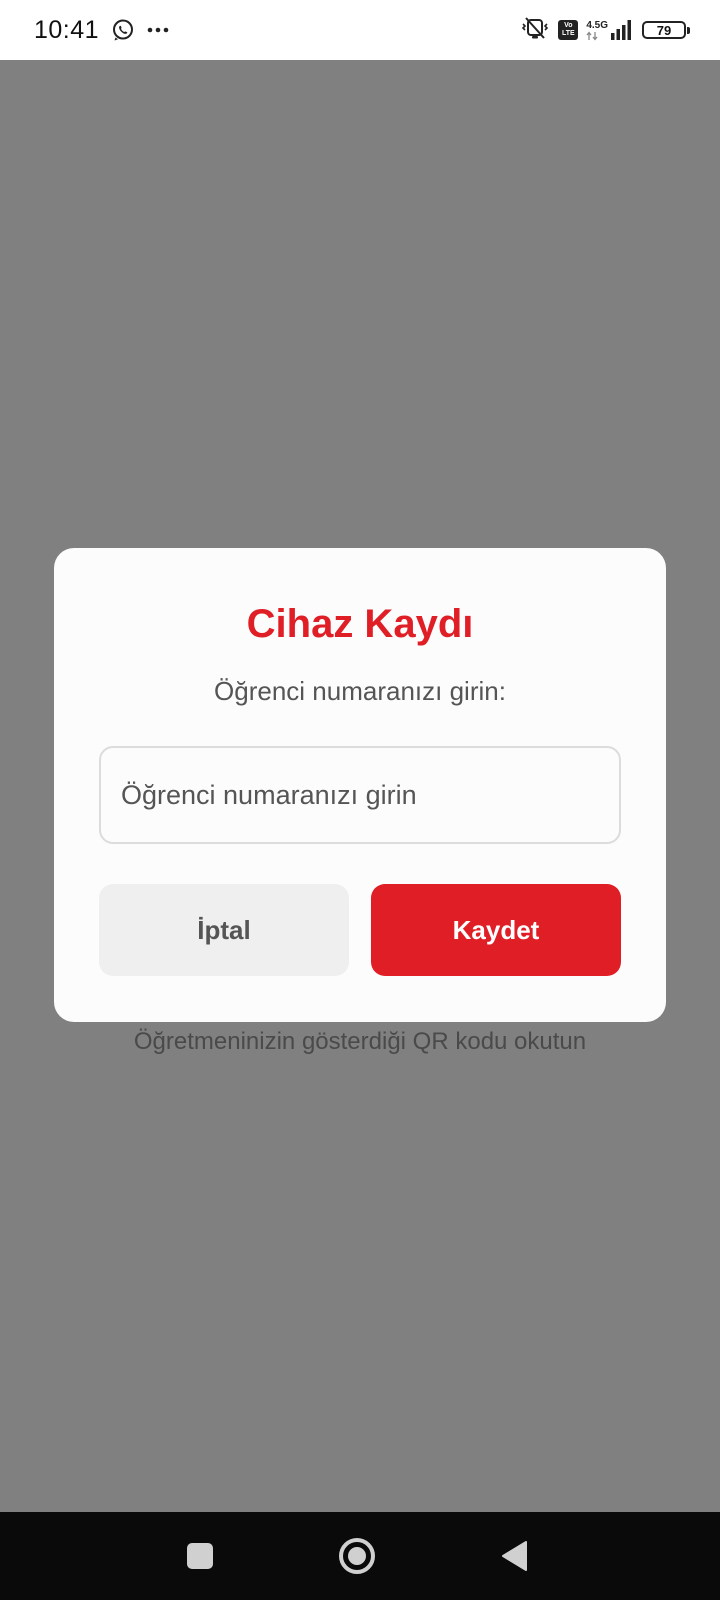 The height and width of the screenshot is (1600, 720). I want to click on volte-icon: Vo LTE, so click(568, 30).